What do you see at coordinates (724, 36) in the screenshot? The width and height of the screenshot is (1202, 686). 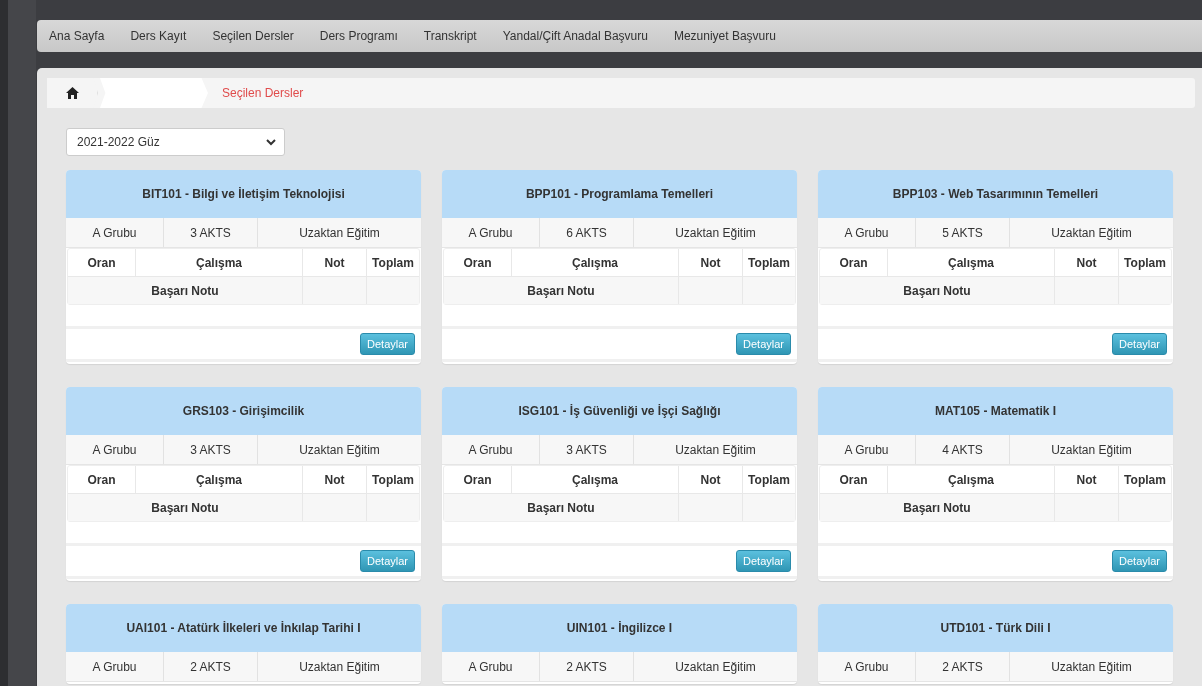 I see `nav-link: Mezuniyet Başvuru` at bounding box center [724, 36].